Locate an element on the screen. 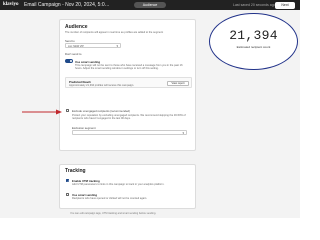 The width and height of the screenshot is (320, 240). exclude-unengaged-checkbox is located at coordinates (68, 110).